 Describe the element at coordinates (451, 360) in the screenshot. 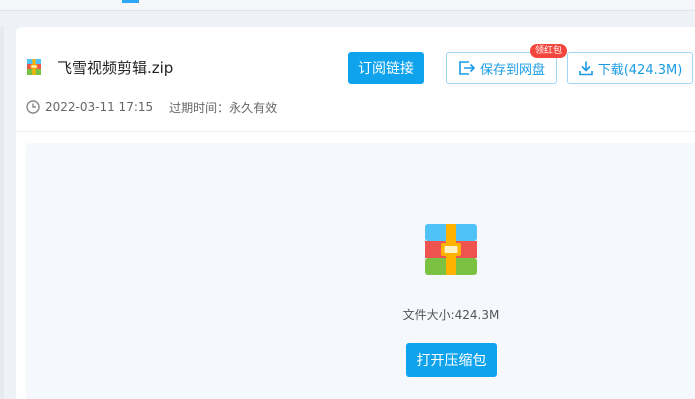

I see `open-archive-button: 打开压缩包` at that location.